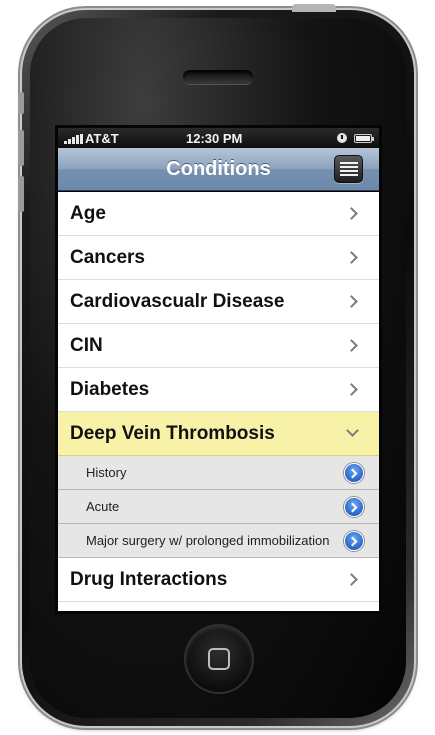 The image size is (435, 735). What do you see at coordinates (314, 8) in the screenshot?
I see `sleep-button` at bounding box center [314, 8].